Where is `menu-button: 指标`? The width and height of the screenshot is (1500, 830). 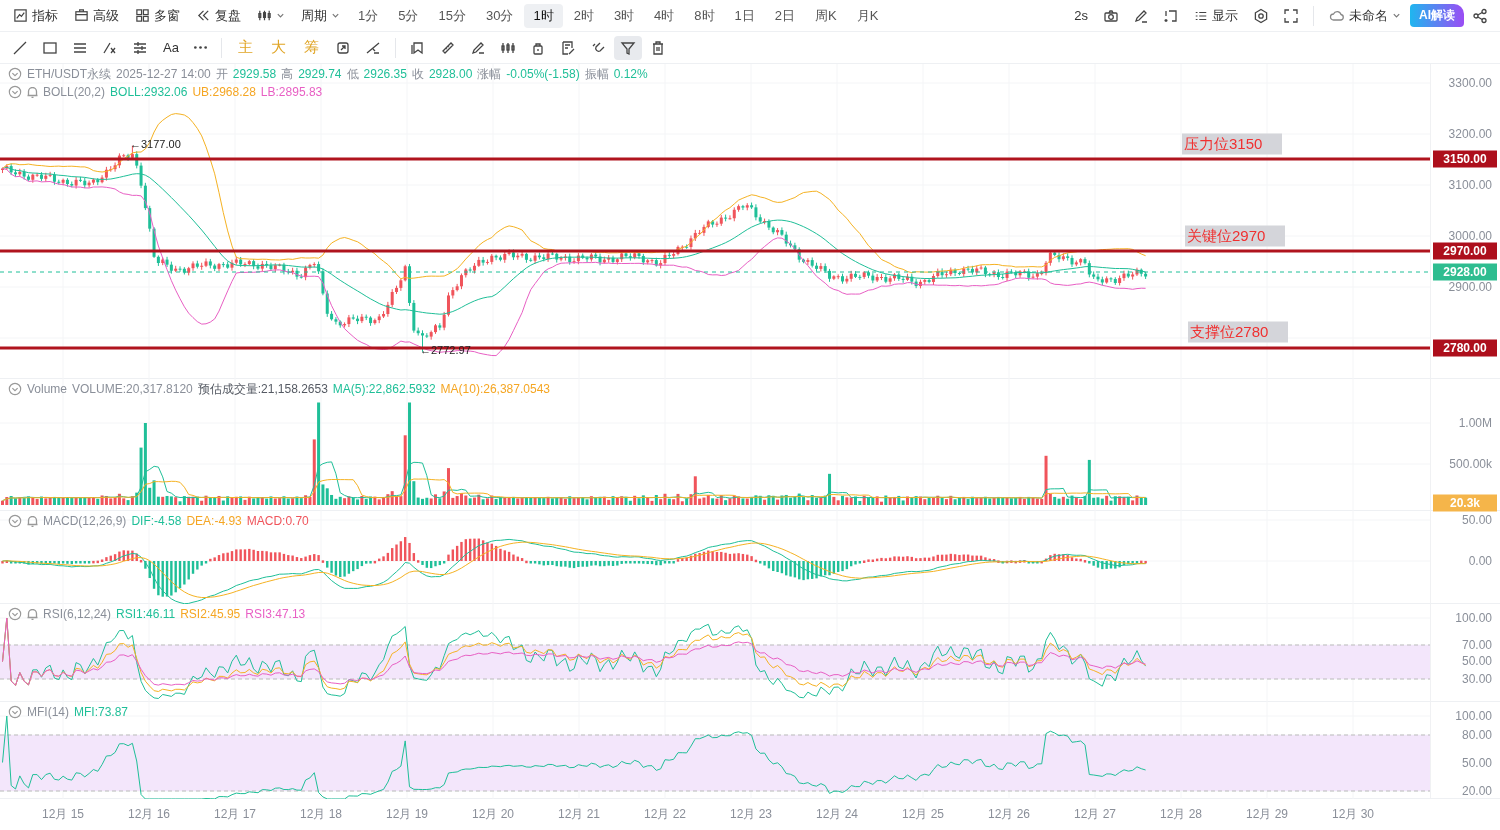
menu-button: 指标 is located at coordinates (35, 15).